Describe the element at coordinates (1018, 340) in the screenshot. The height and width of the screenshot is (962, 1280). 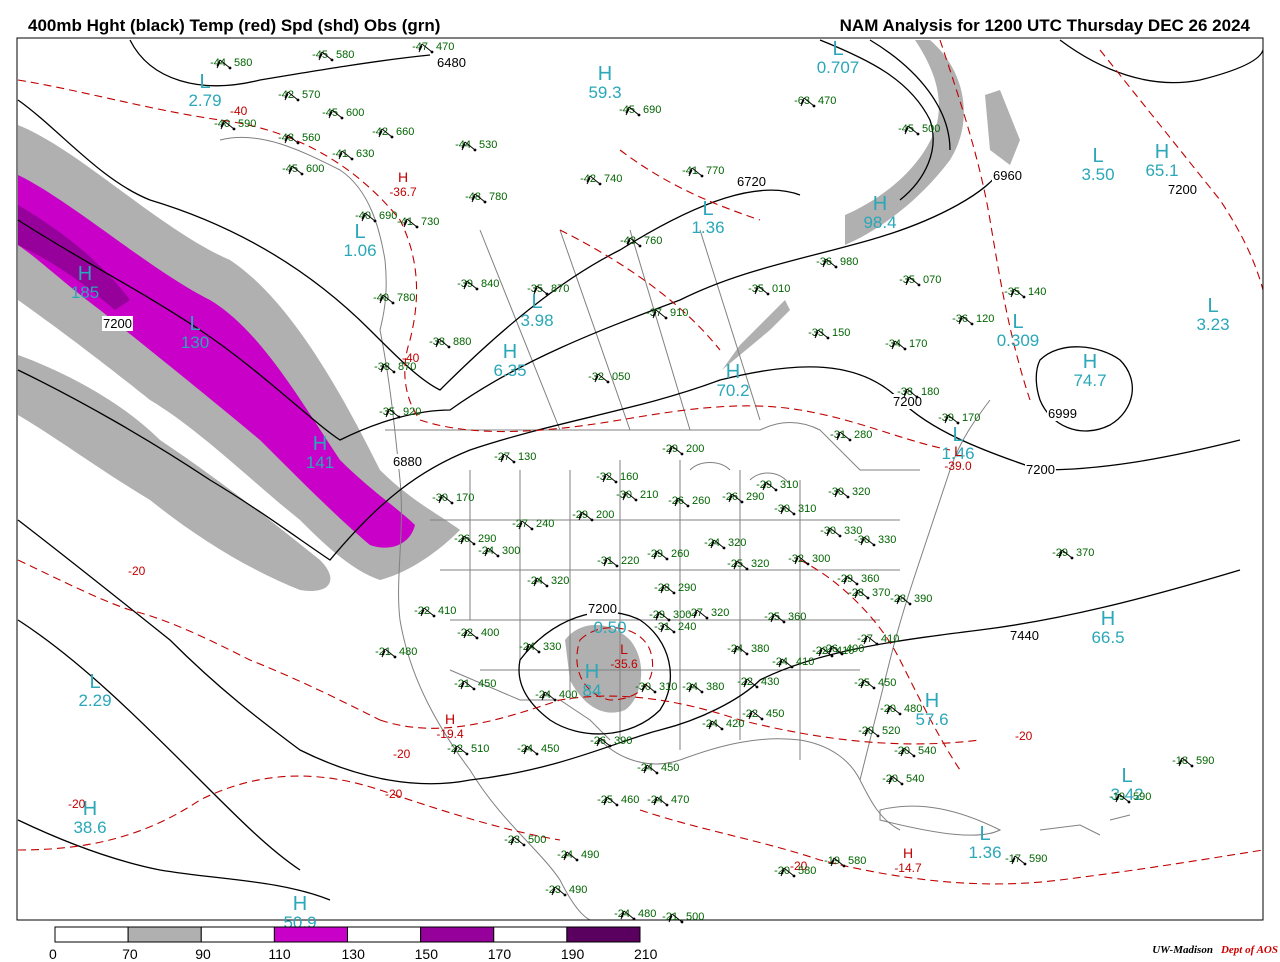
I see `center-value: 0.309` at that location.